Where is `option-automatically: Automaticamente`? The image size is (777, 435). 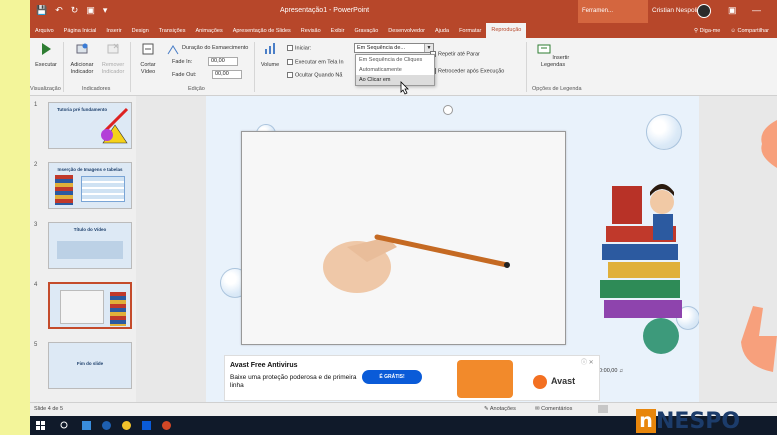
option-automatically: Automaticamente is located at coordinates (395, 70).